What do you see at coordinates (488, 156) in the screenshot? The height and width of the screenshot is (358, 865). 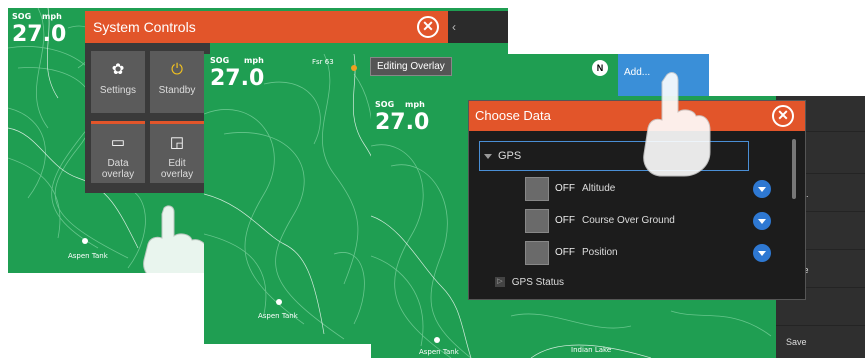 I see `expand-icon` at bounding box center [488, 156].